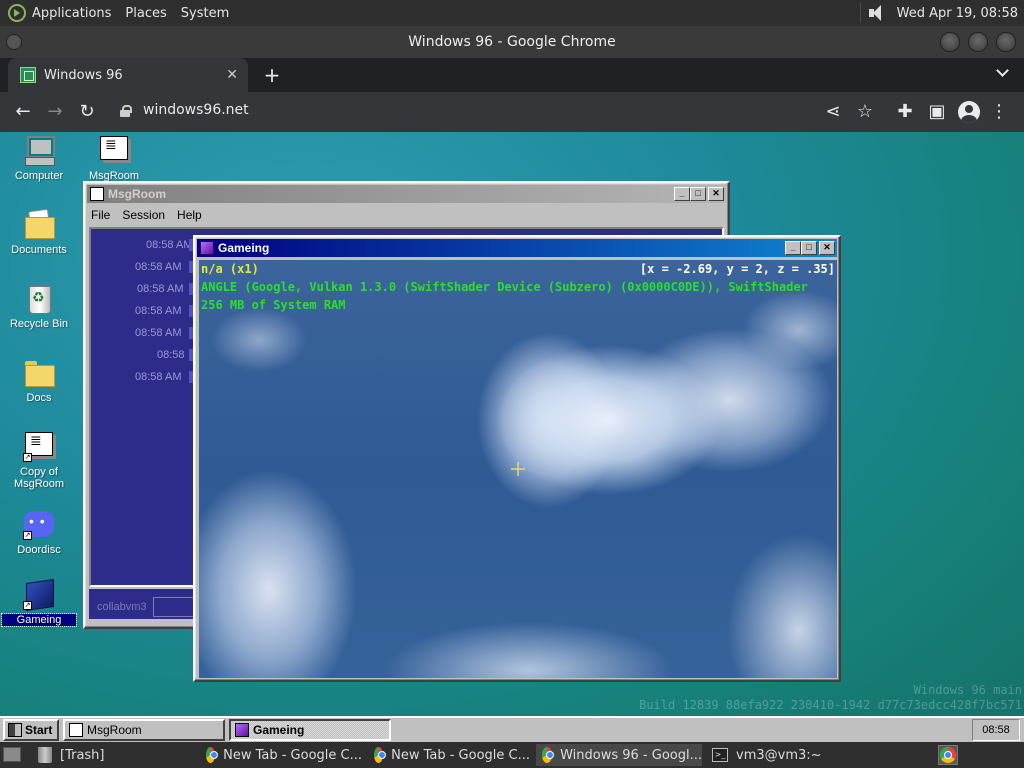 The image size is (1024, 768). I want to click on menu-help: Help, so click(189, 215).